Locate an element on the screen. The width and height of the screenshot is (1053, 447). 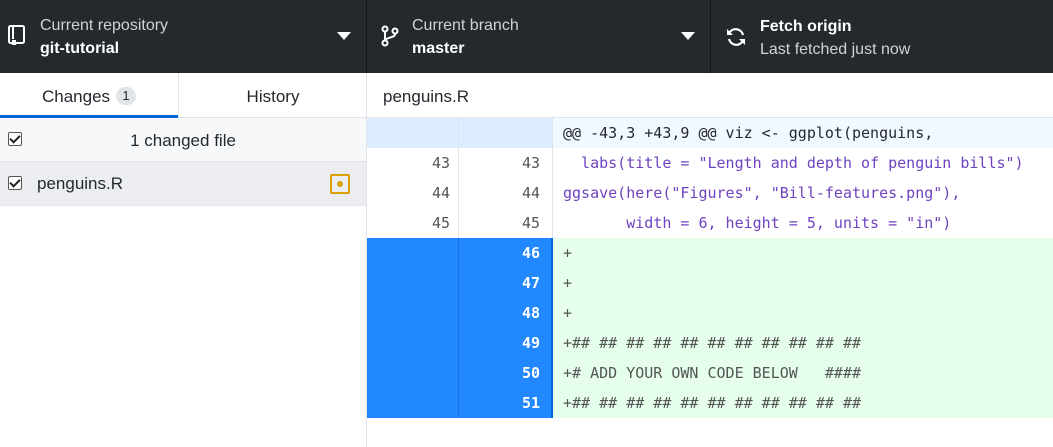
repo-icon is located at coordinates (16, 35).